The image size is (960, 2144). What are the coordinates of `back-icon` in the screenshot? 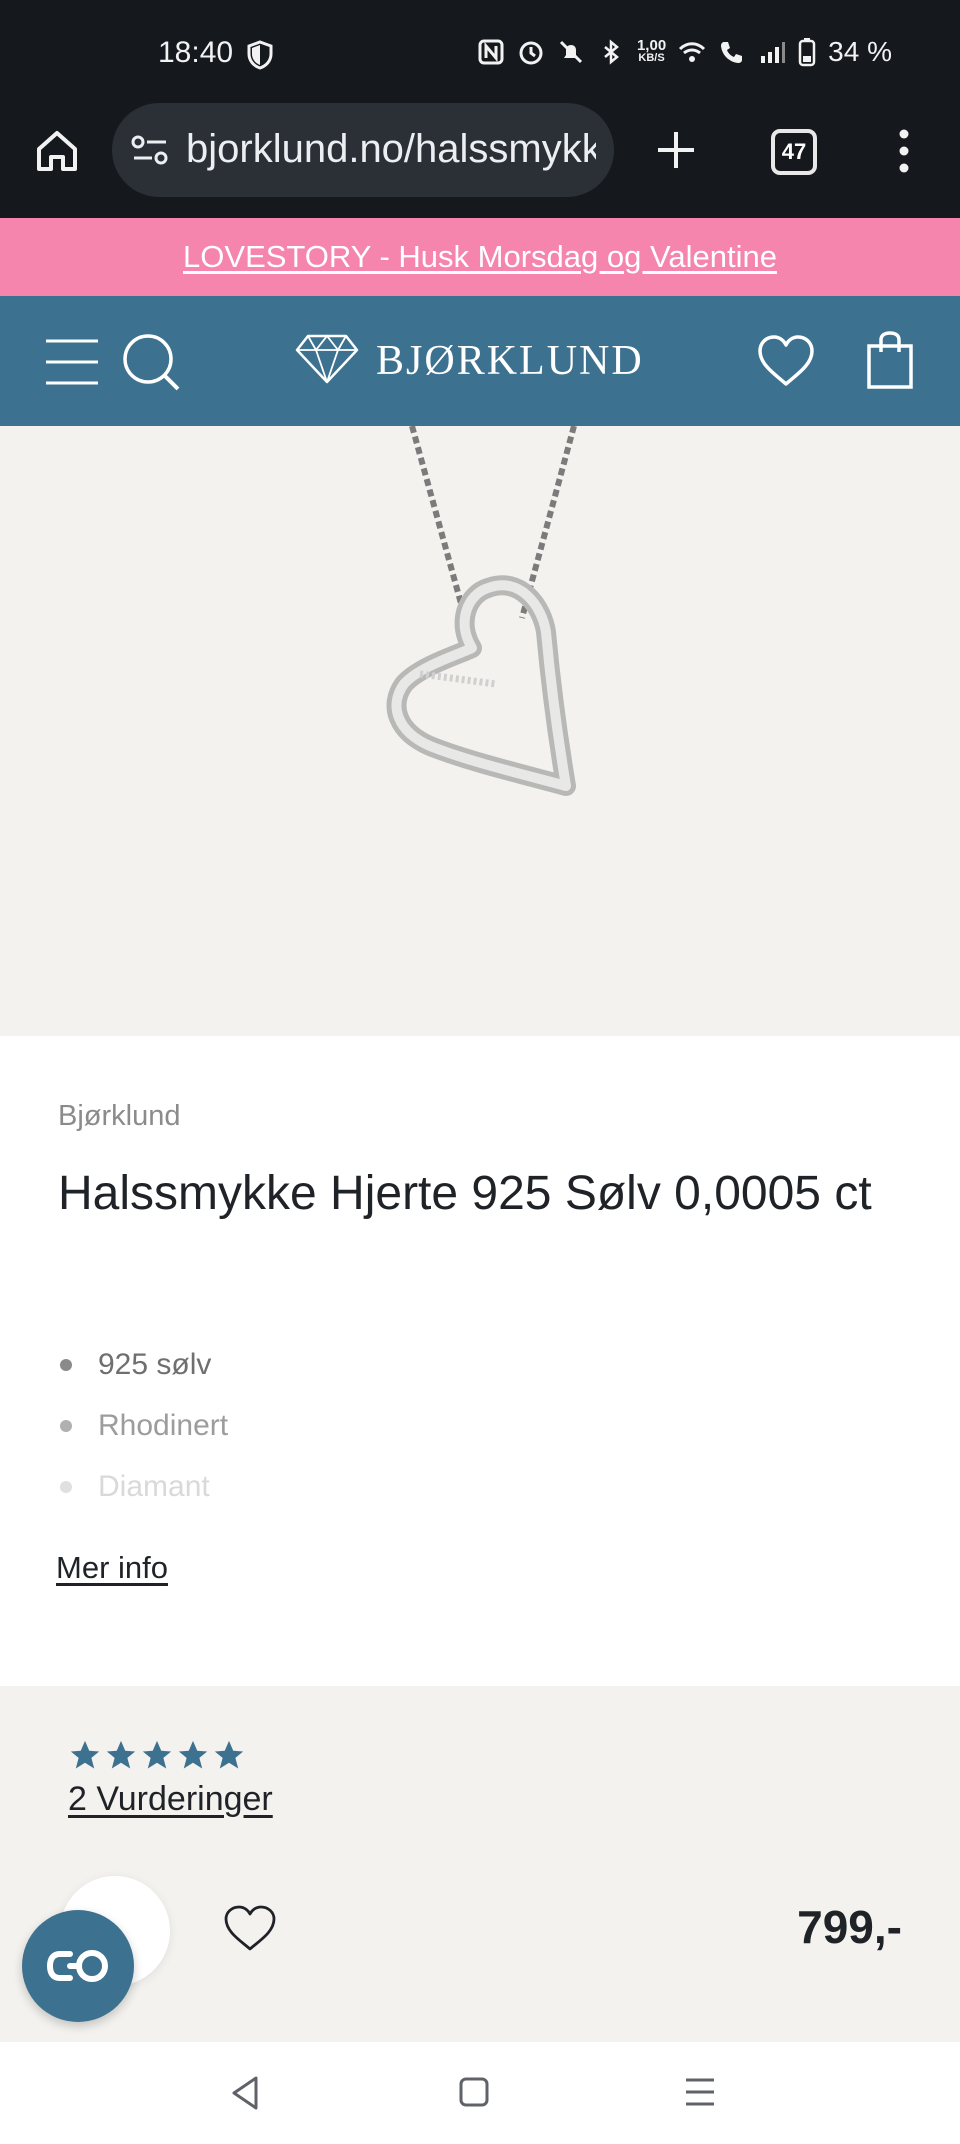 It's located at (245, 2093).